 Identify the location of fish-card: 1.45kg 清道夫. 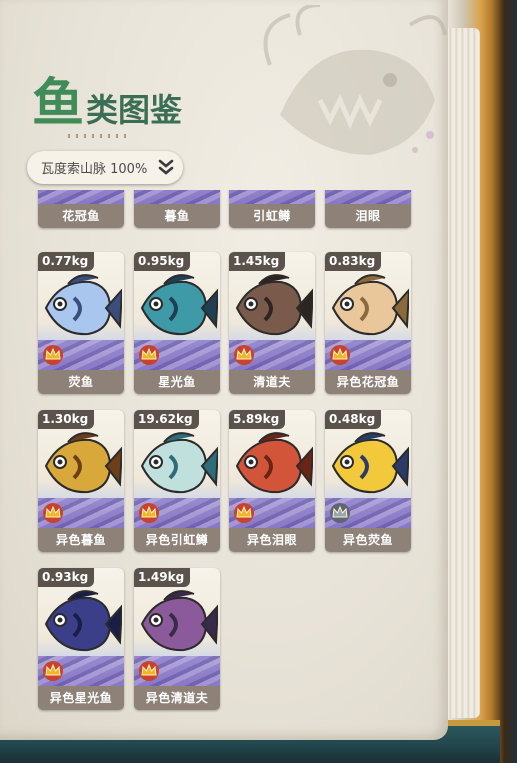
(272, 323).